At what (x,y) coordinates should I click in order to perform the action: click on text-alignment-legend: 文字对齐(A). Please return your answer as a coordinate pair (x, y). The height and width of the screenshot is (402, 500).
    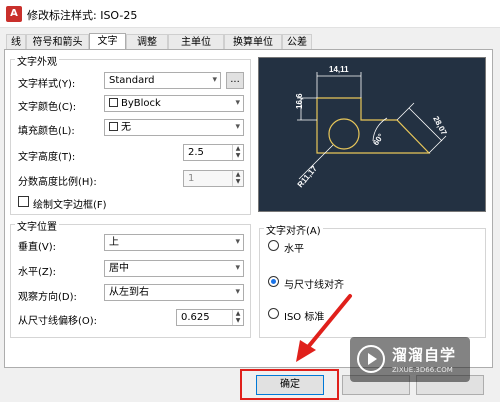
    Looking at the image, I should click on (293, 229).